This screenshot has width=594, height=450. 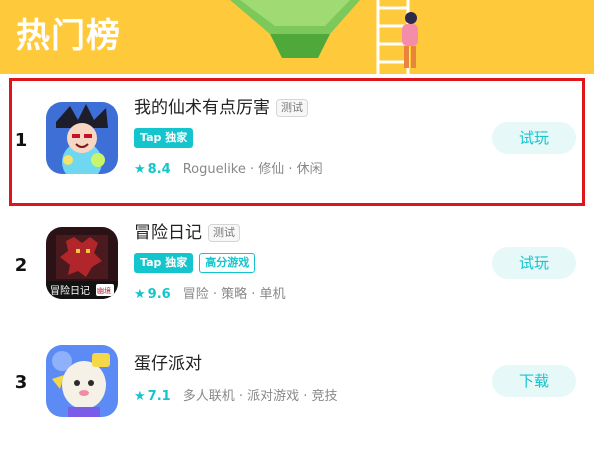 I want to click on app-name-line: 我的仙术有点厉害 测试, so click(x=221, y=108).